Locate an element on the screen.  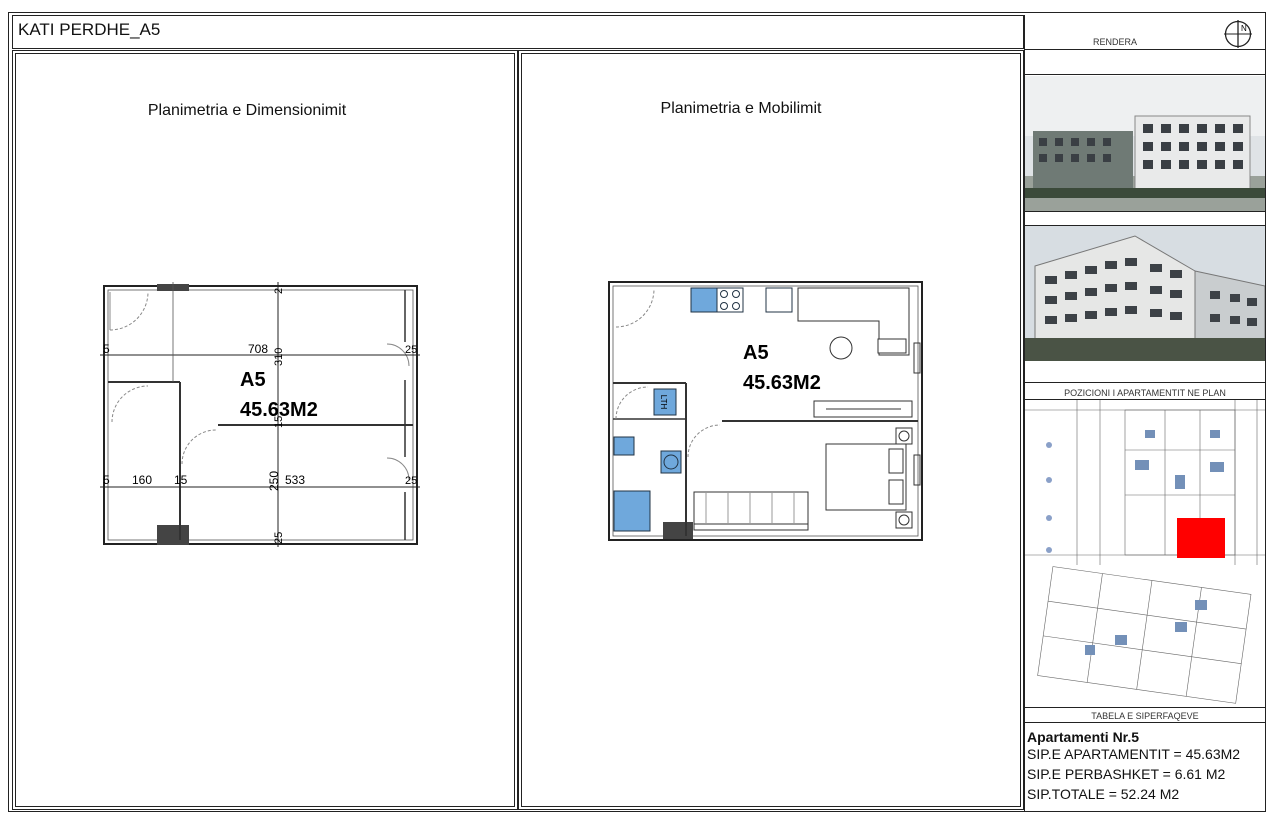
north-arrow-icon: N is located at coordinates (1238, 34).